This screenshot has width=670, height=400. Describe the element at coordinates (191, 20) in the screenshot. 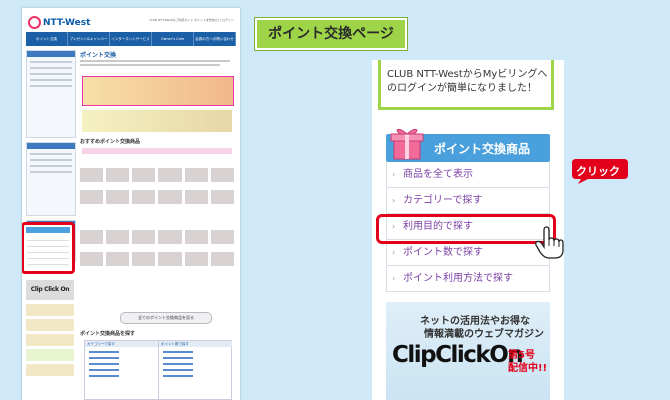

I see `mini-top-links: CLUB NTT-Westのご利用ガイド ポイントを貯めたい ログイン` at that location.